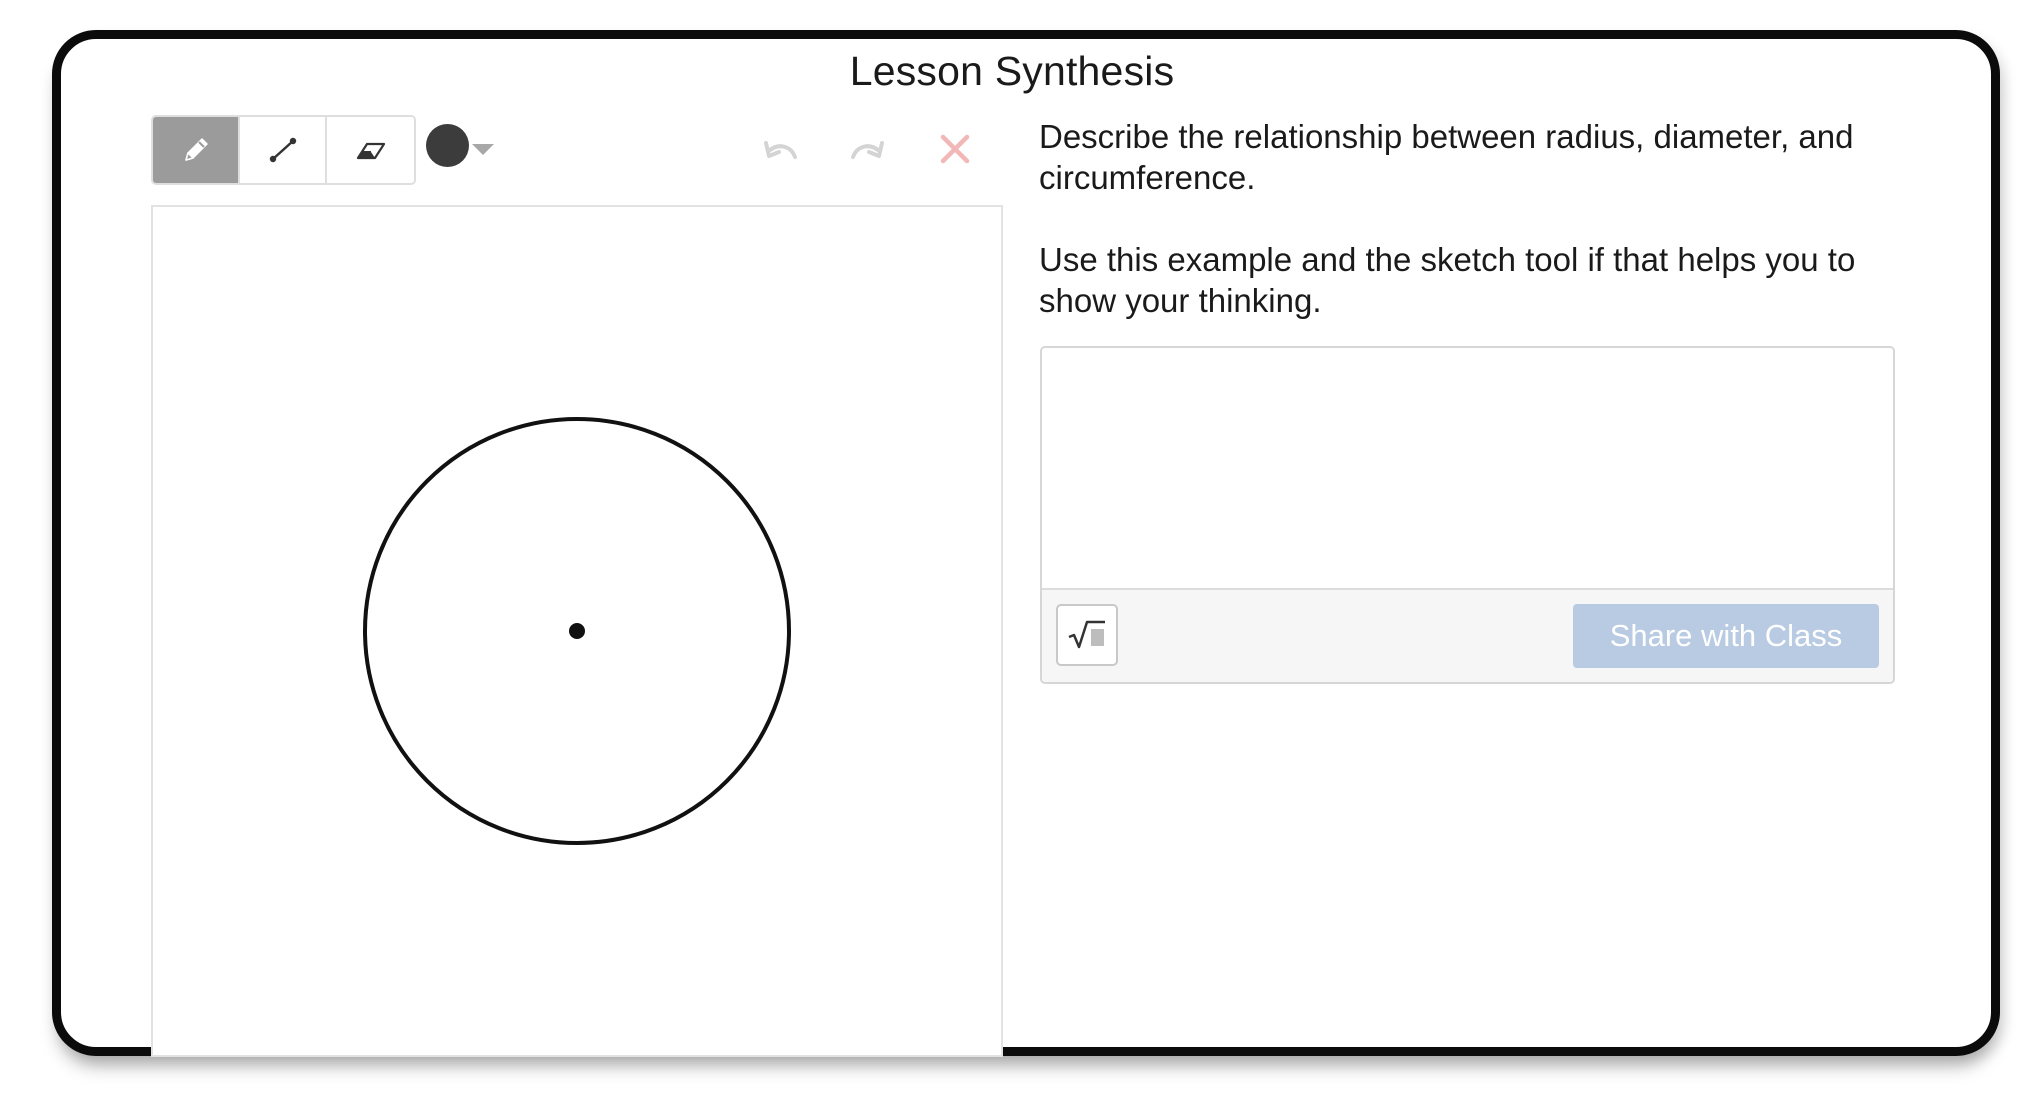  Describe the element at coordinates (1467, 635) in the screenshot. I see `response-toolbar: Share with Class` at that location.